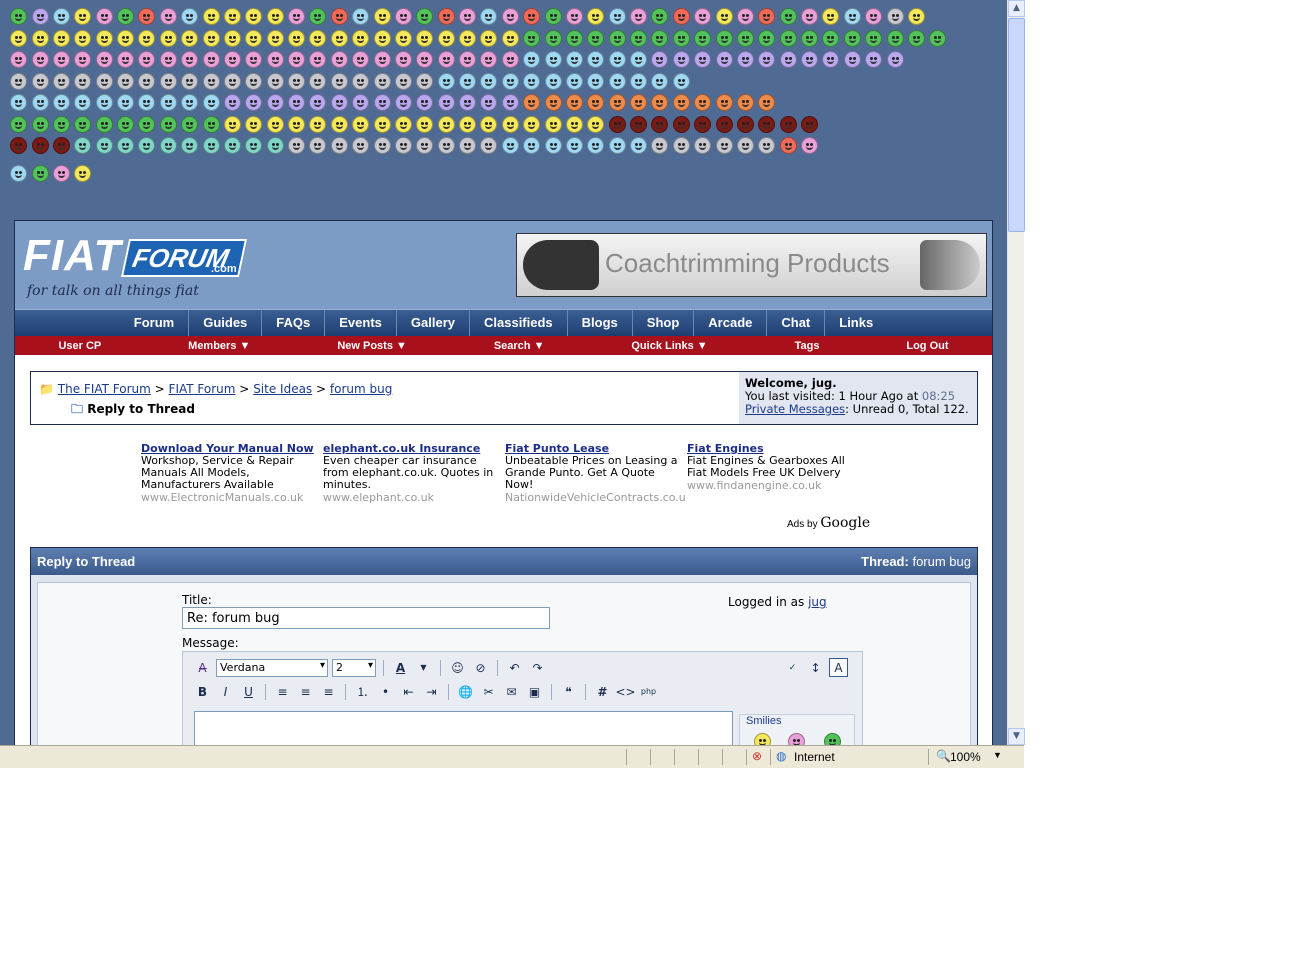 The height and width of the screenshot is (980, 1306). Describe the element at coordinates (463, 728) in the screenshot. I see `message-textarea` at that location.